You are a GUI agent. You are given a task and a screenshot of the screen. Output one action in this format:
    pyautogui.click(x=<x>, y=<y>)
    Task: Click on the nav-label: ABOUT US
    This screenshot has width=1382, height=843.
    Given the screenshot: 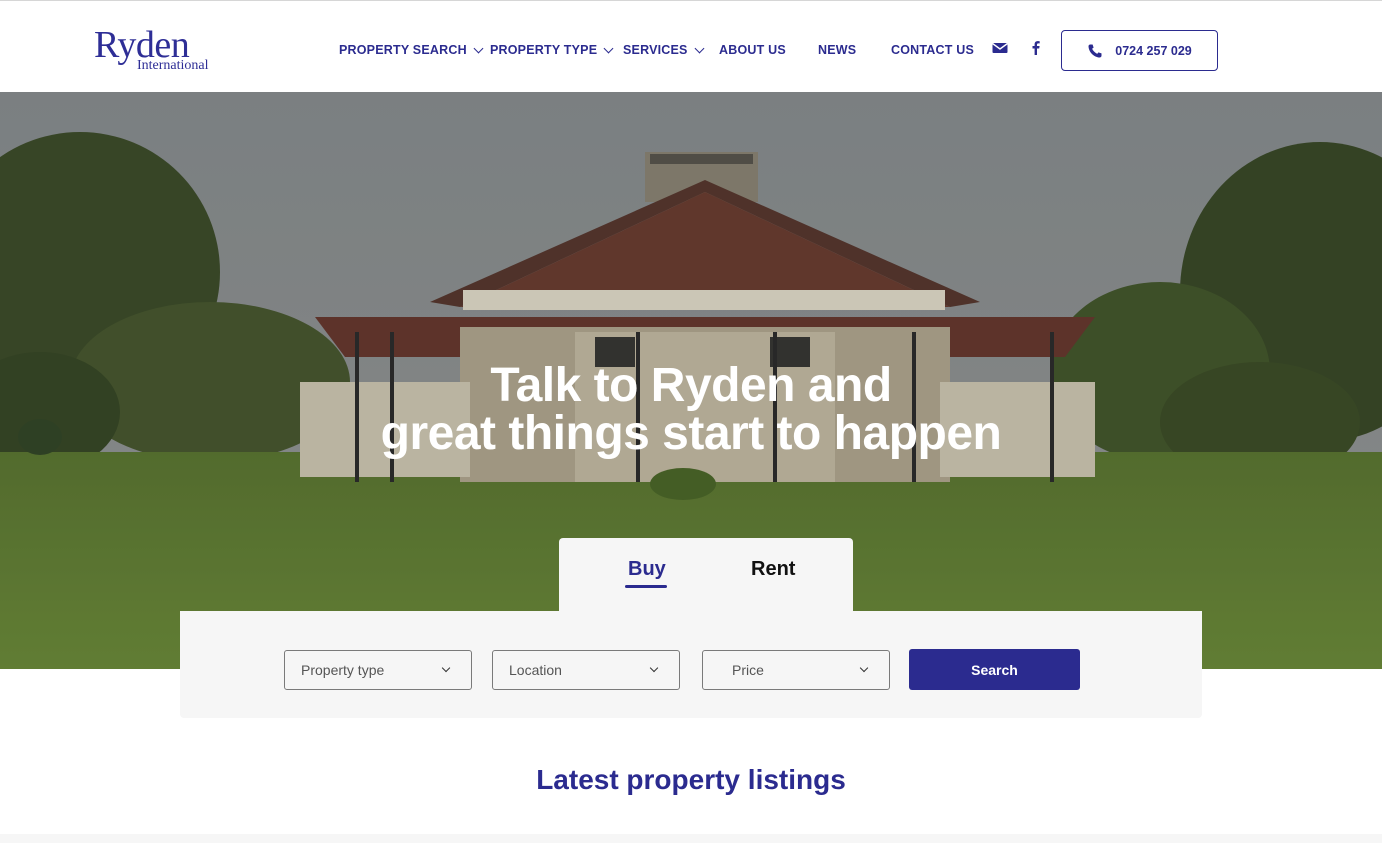 What is the action you would take?
    pyautogui.click(x=752, y=50)
    